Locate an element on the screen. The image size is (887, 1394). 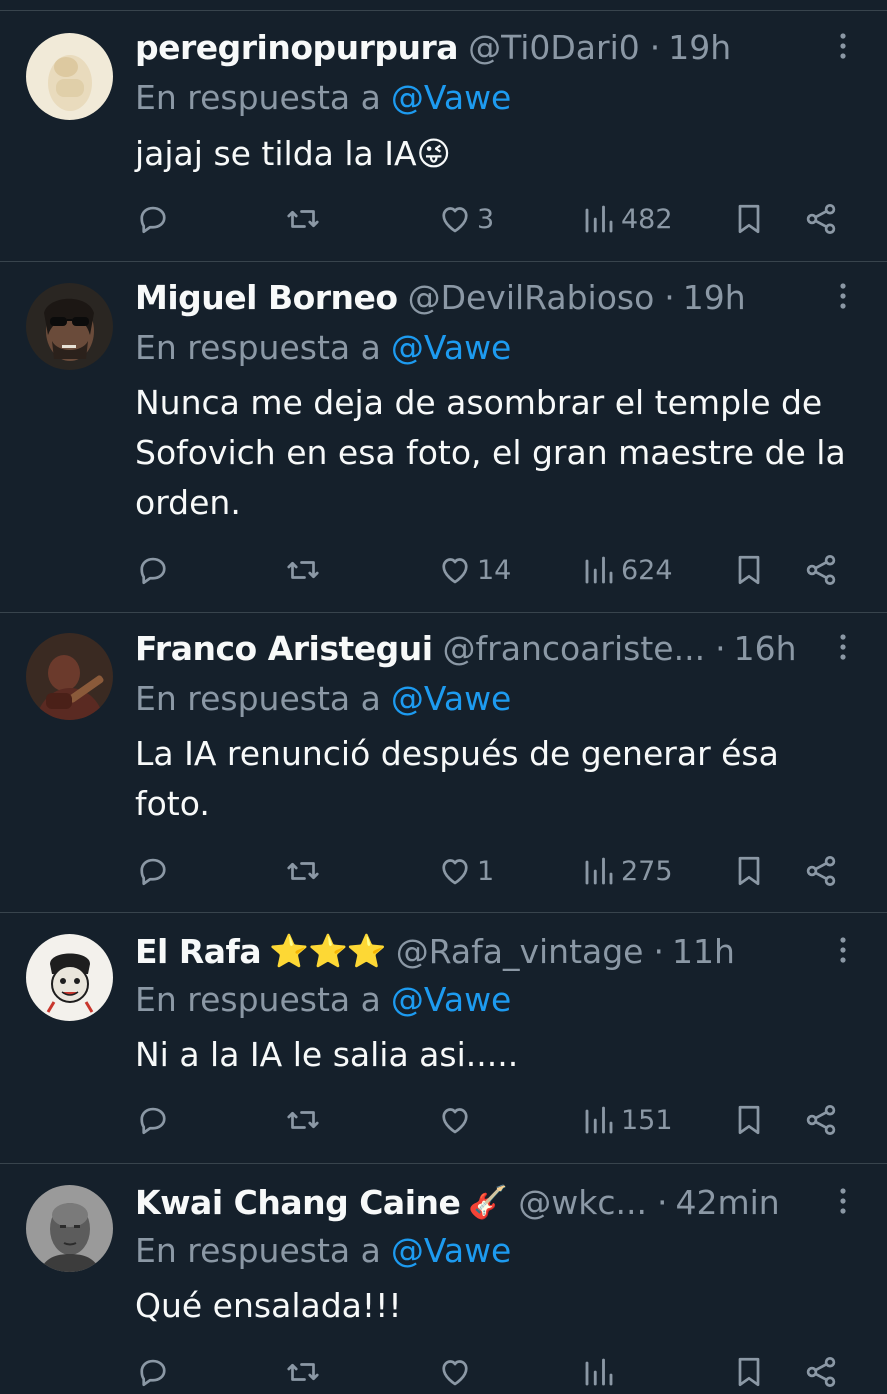
tweet-text: Qué ensalada!!! is located at coordinates (268, 1305).